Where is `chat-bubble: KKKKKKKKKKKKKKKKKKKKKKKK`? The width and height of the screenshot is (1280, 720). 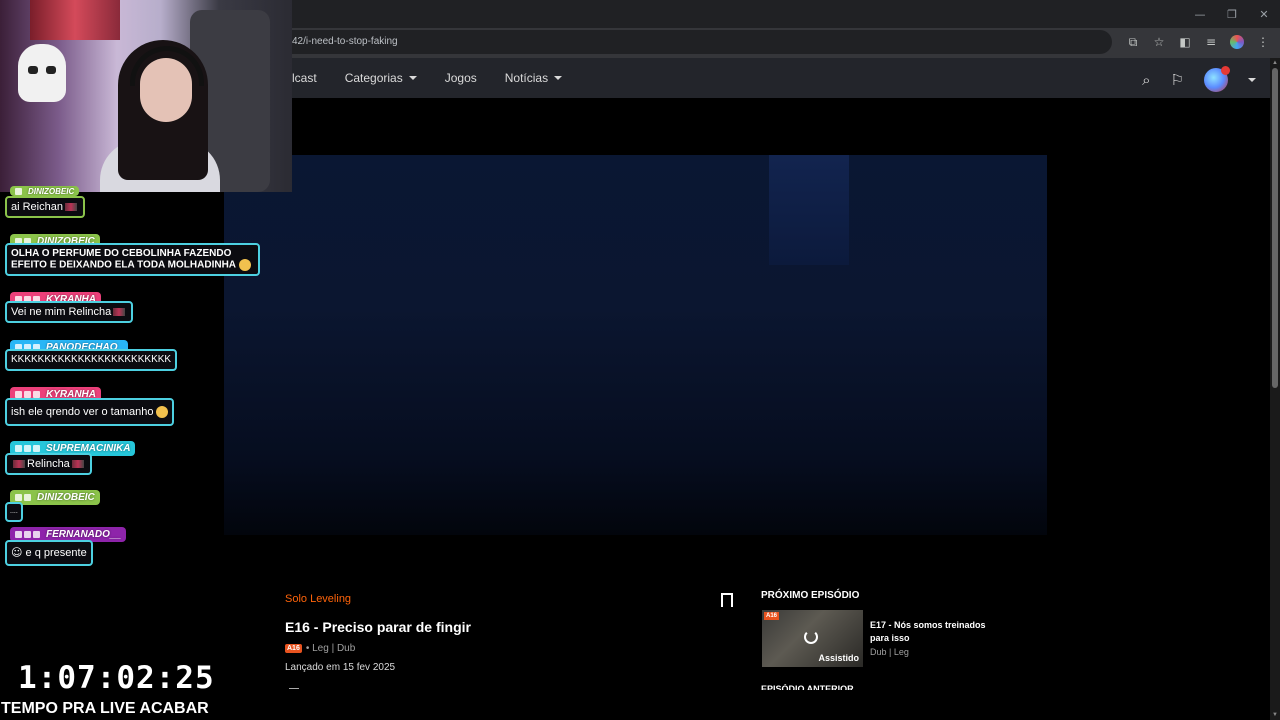
chat-bubble: KKKKKKKKKKKKKKKKKKKKKKKK is located at coordinates (91, 360).